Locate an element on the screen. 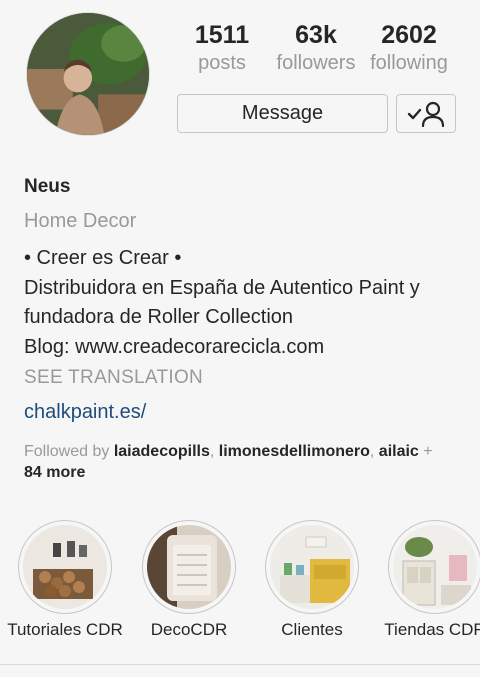  followed-by-user: ailaic is located at coordinates (398, 451).